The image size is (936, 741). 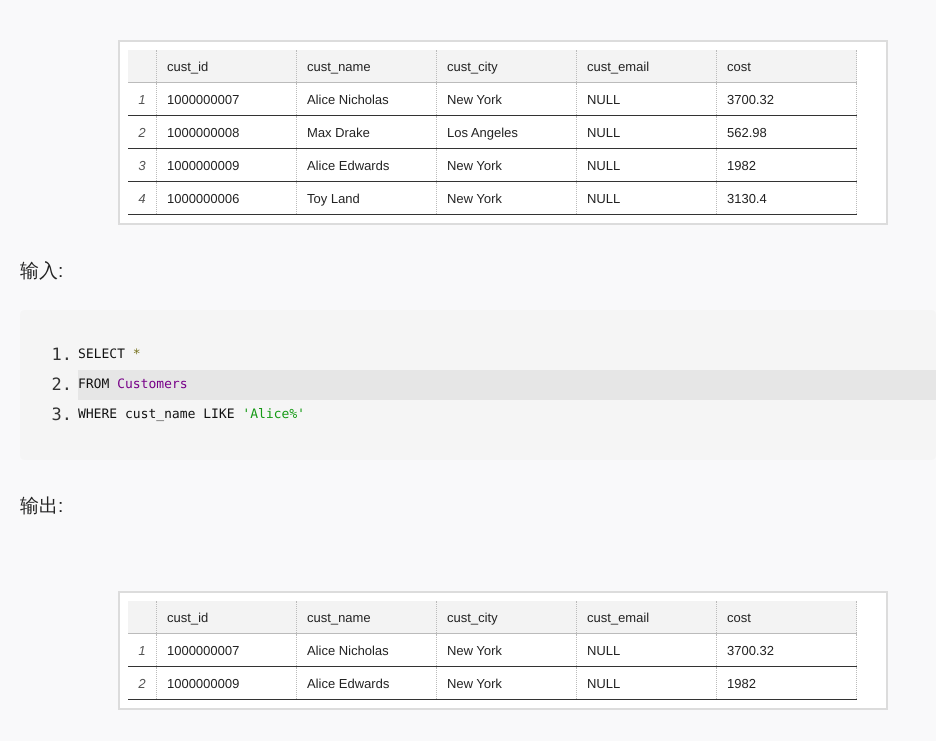 What do you see at coordinates (62, 355) in the screenshot?
I see `line-number: 1.` at bounding box center [62, 355].